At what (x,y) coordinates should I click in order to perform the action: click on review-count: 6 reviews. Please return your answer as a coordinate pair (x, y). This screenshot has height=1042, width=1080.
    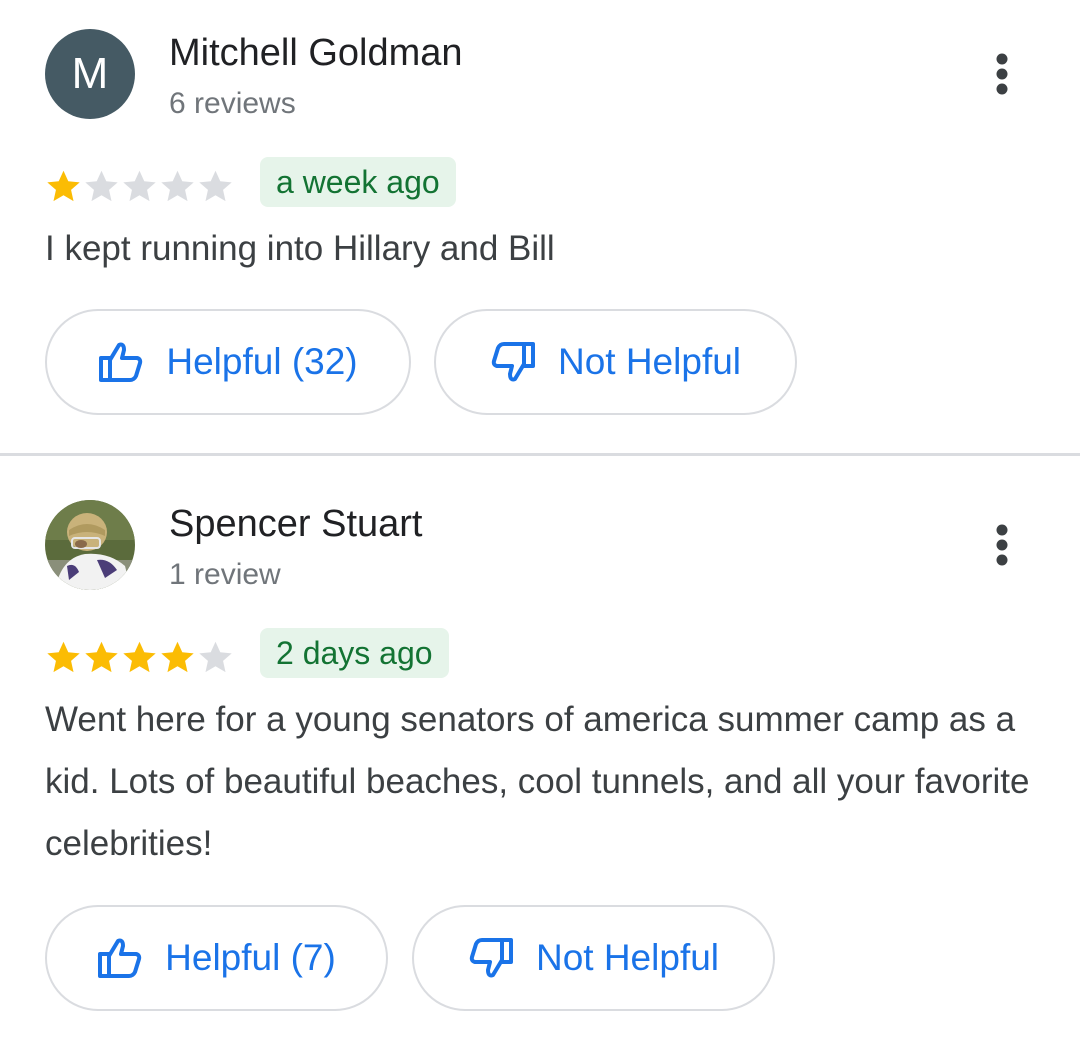
    Looking at the image, I should click on (232, 103).